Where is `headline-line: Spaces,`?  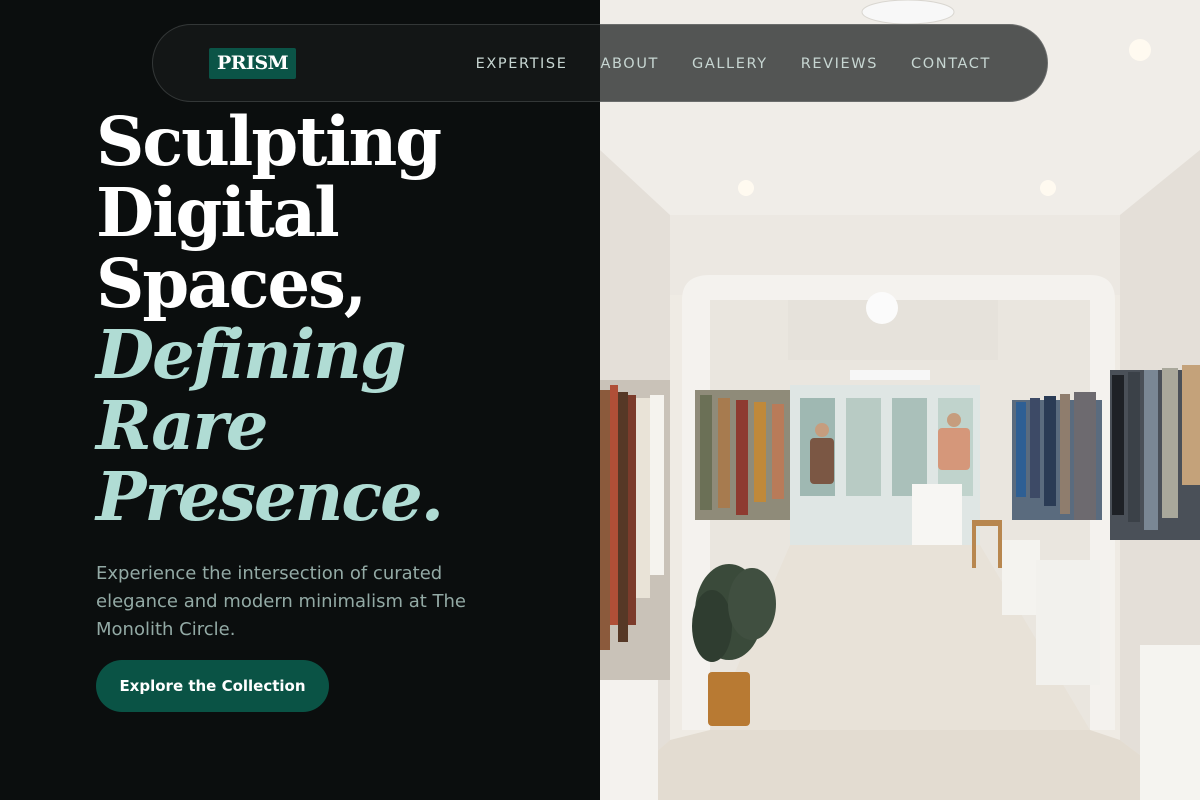 headline-line: Spaces, is located at coordinates (231, 283).